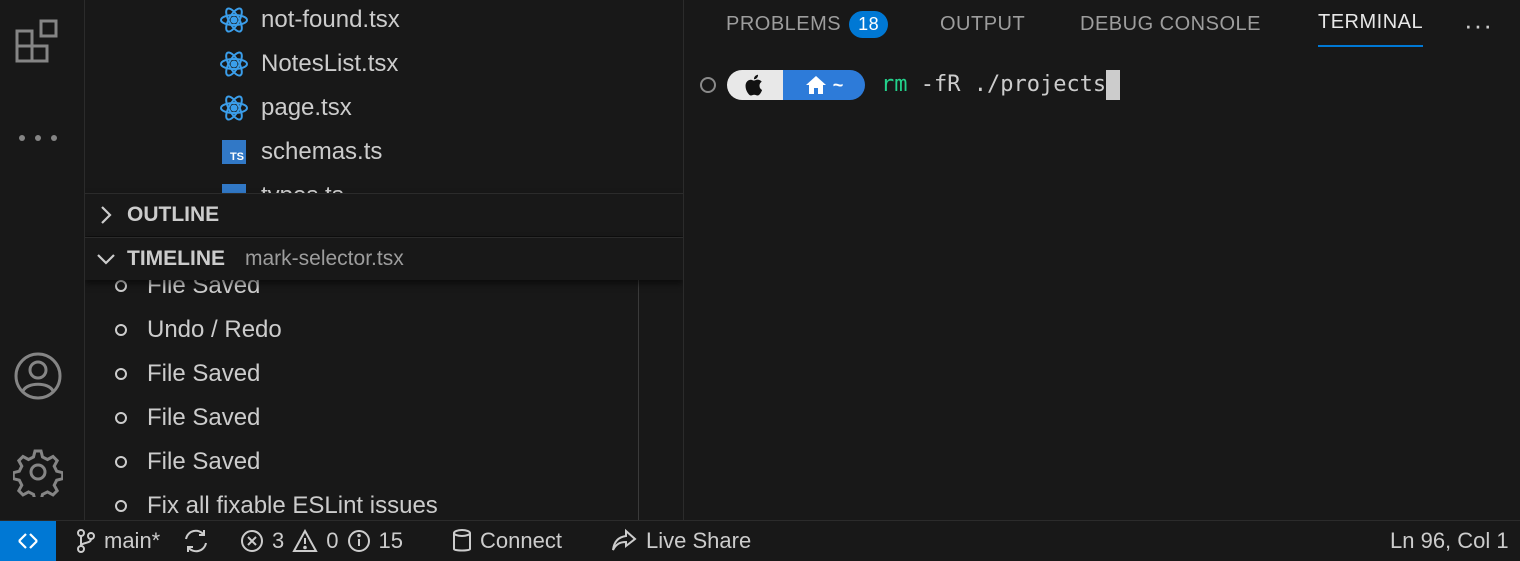 The height and width of the screenshot is (561, 1520). What do you see at coordinates (86, 541) in the screenshot?
I see `git-branch-icon` at bounding box center [86, 541].